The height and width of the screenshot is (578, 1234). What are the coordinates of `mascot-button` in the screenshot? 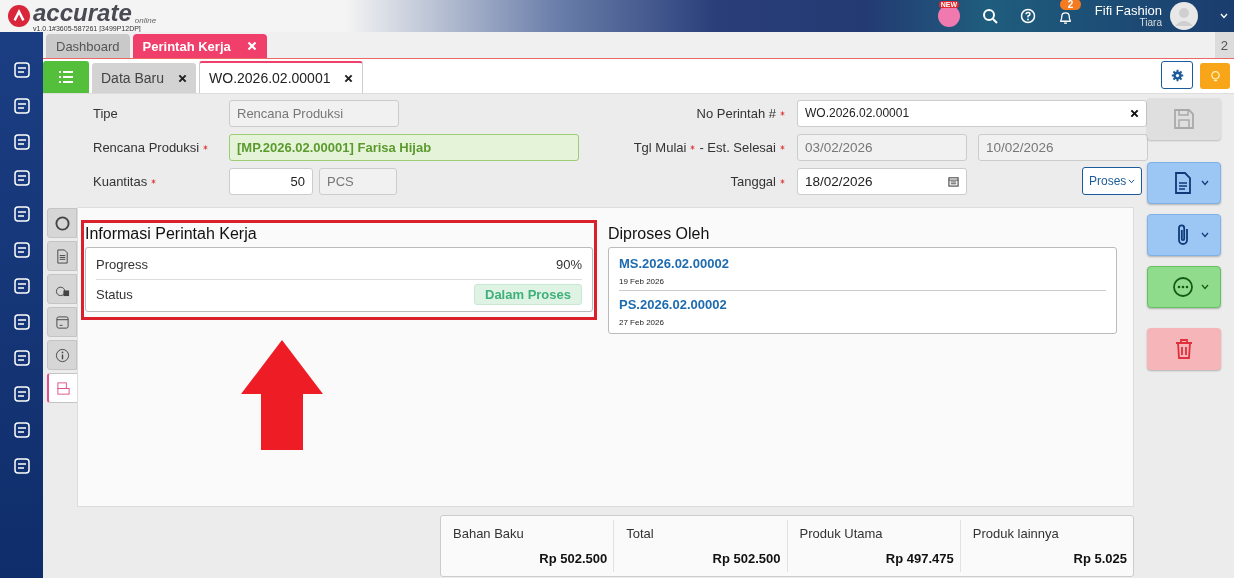 It's located at (948, 16).